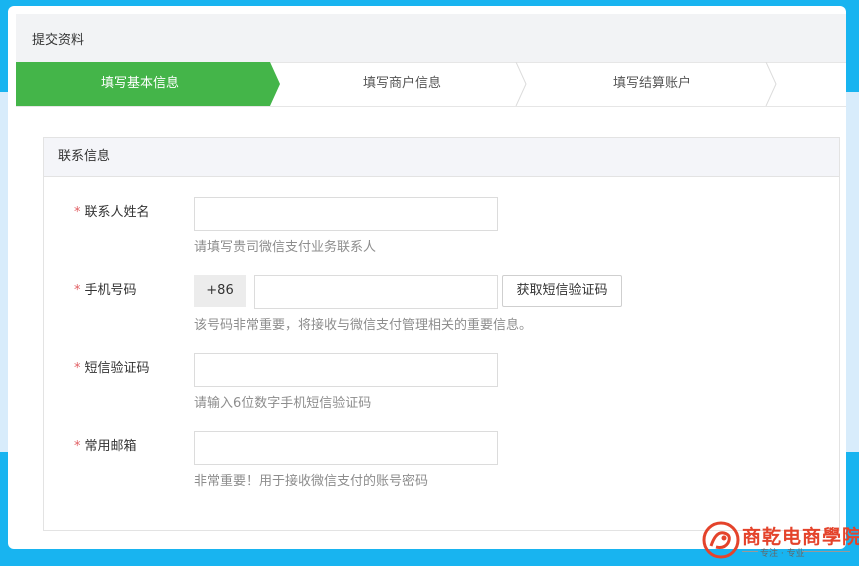 Image resolution: width=859 pixels, height=566 pixels. Describe the element at coordinates (782, 554) in the screenshot. I see `watermark-slogan: 专注 · 专业` at that location.